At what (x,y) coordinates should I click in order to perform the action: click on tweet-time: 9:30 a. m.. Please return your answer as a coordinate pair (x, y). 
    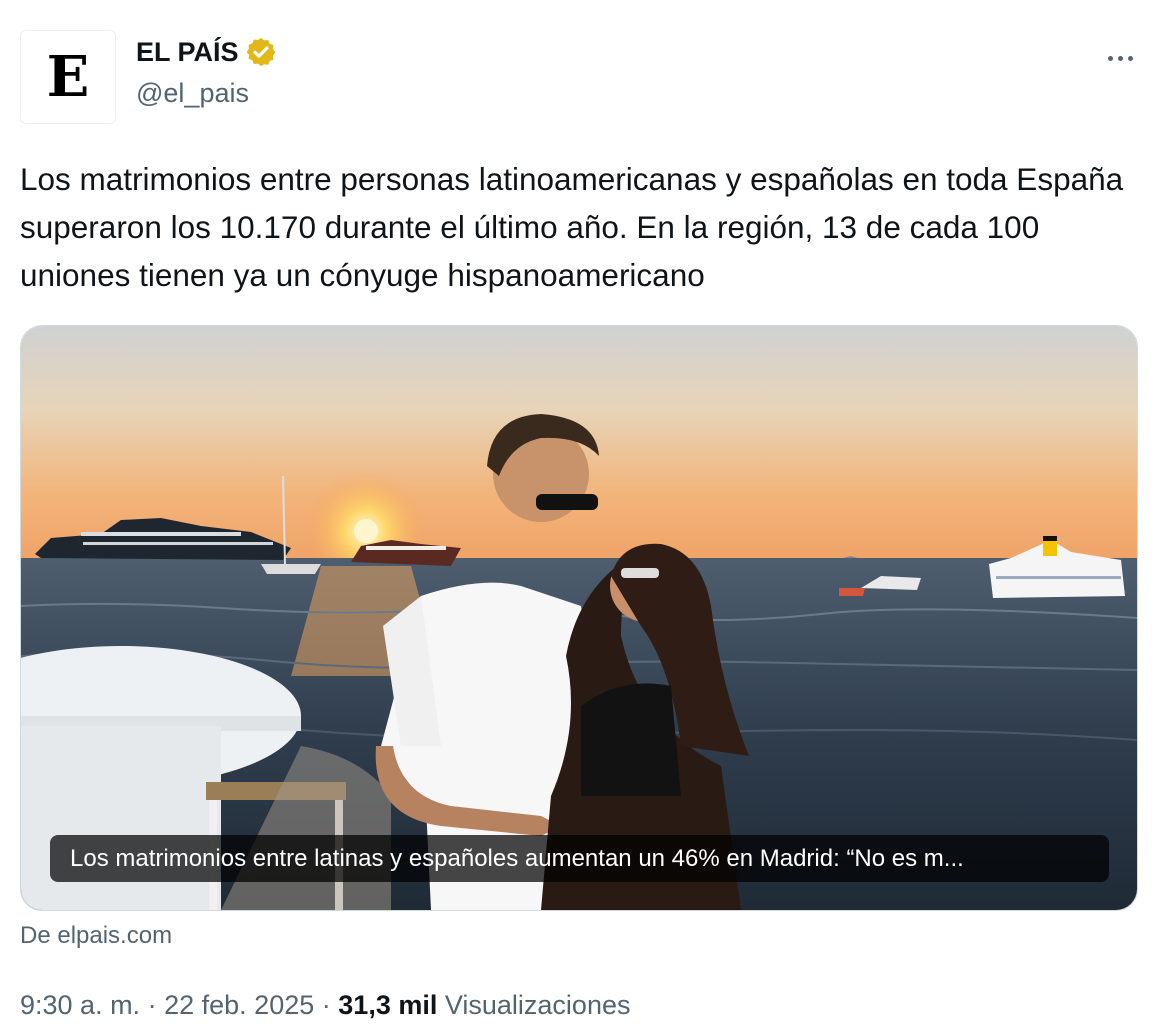
    Looking at the image, I should click on (80, 1005).